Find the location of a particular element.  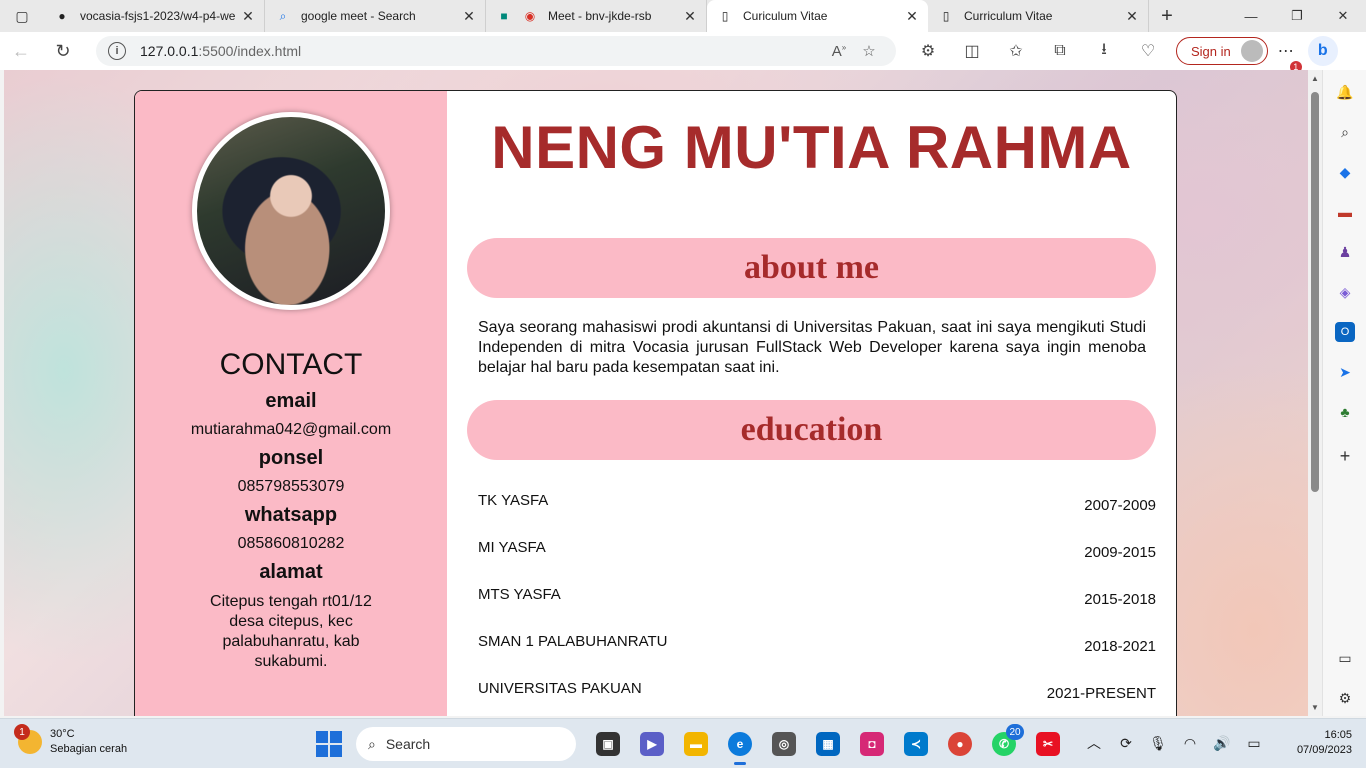

settings-more-button: ⋯ 1 is located at coordinates (1286, 57).